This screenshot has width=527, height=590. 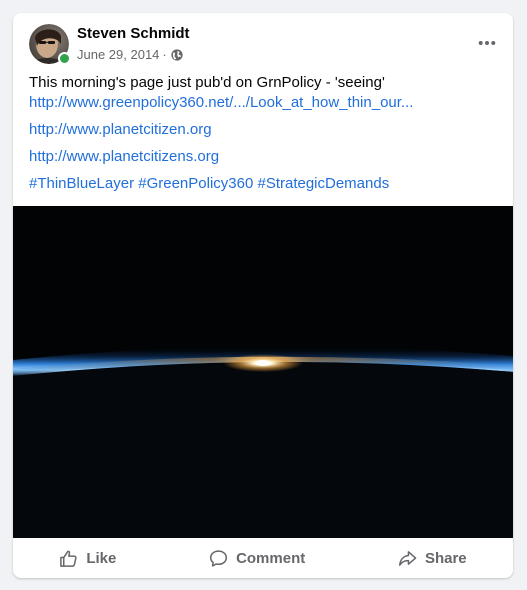 I want to click on like-button: Like, so click(x=87, y=558).